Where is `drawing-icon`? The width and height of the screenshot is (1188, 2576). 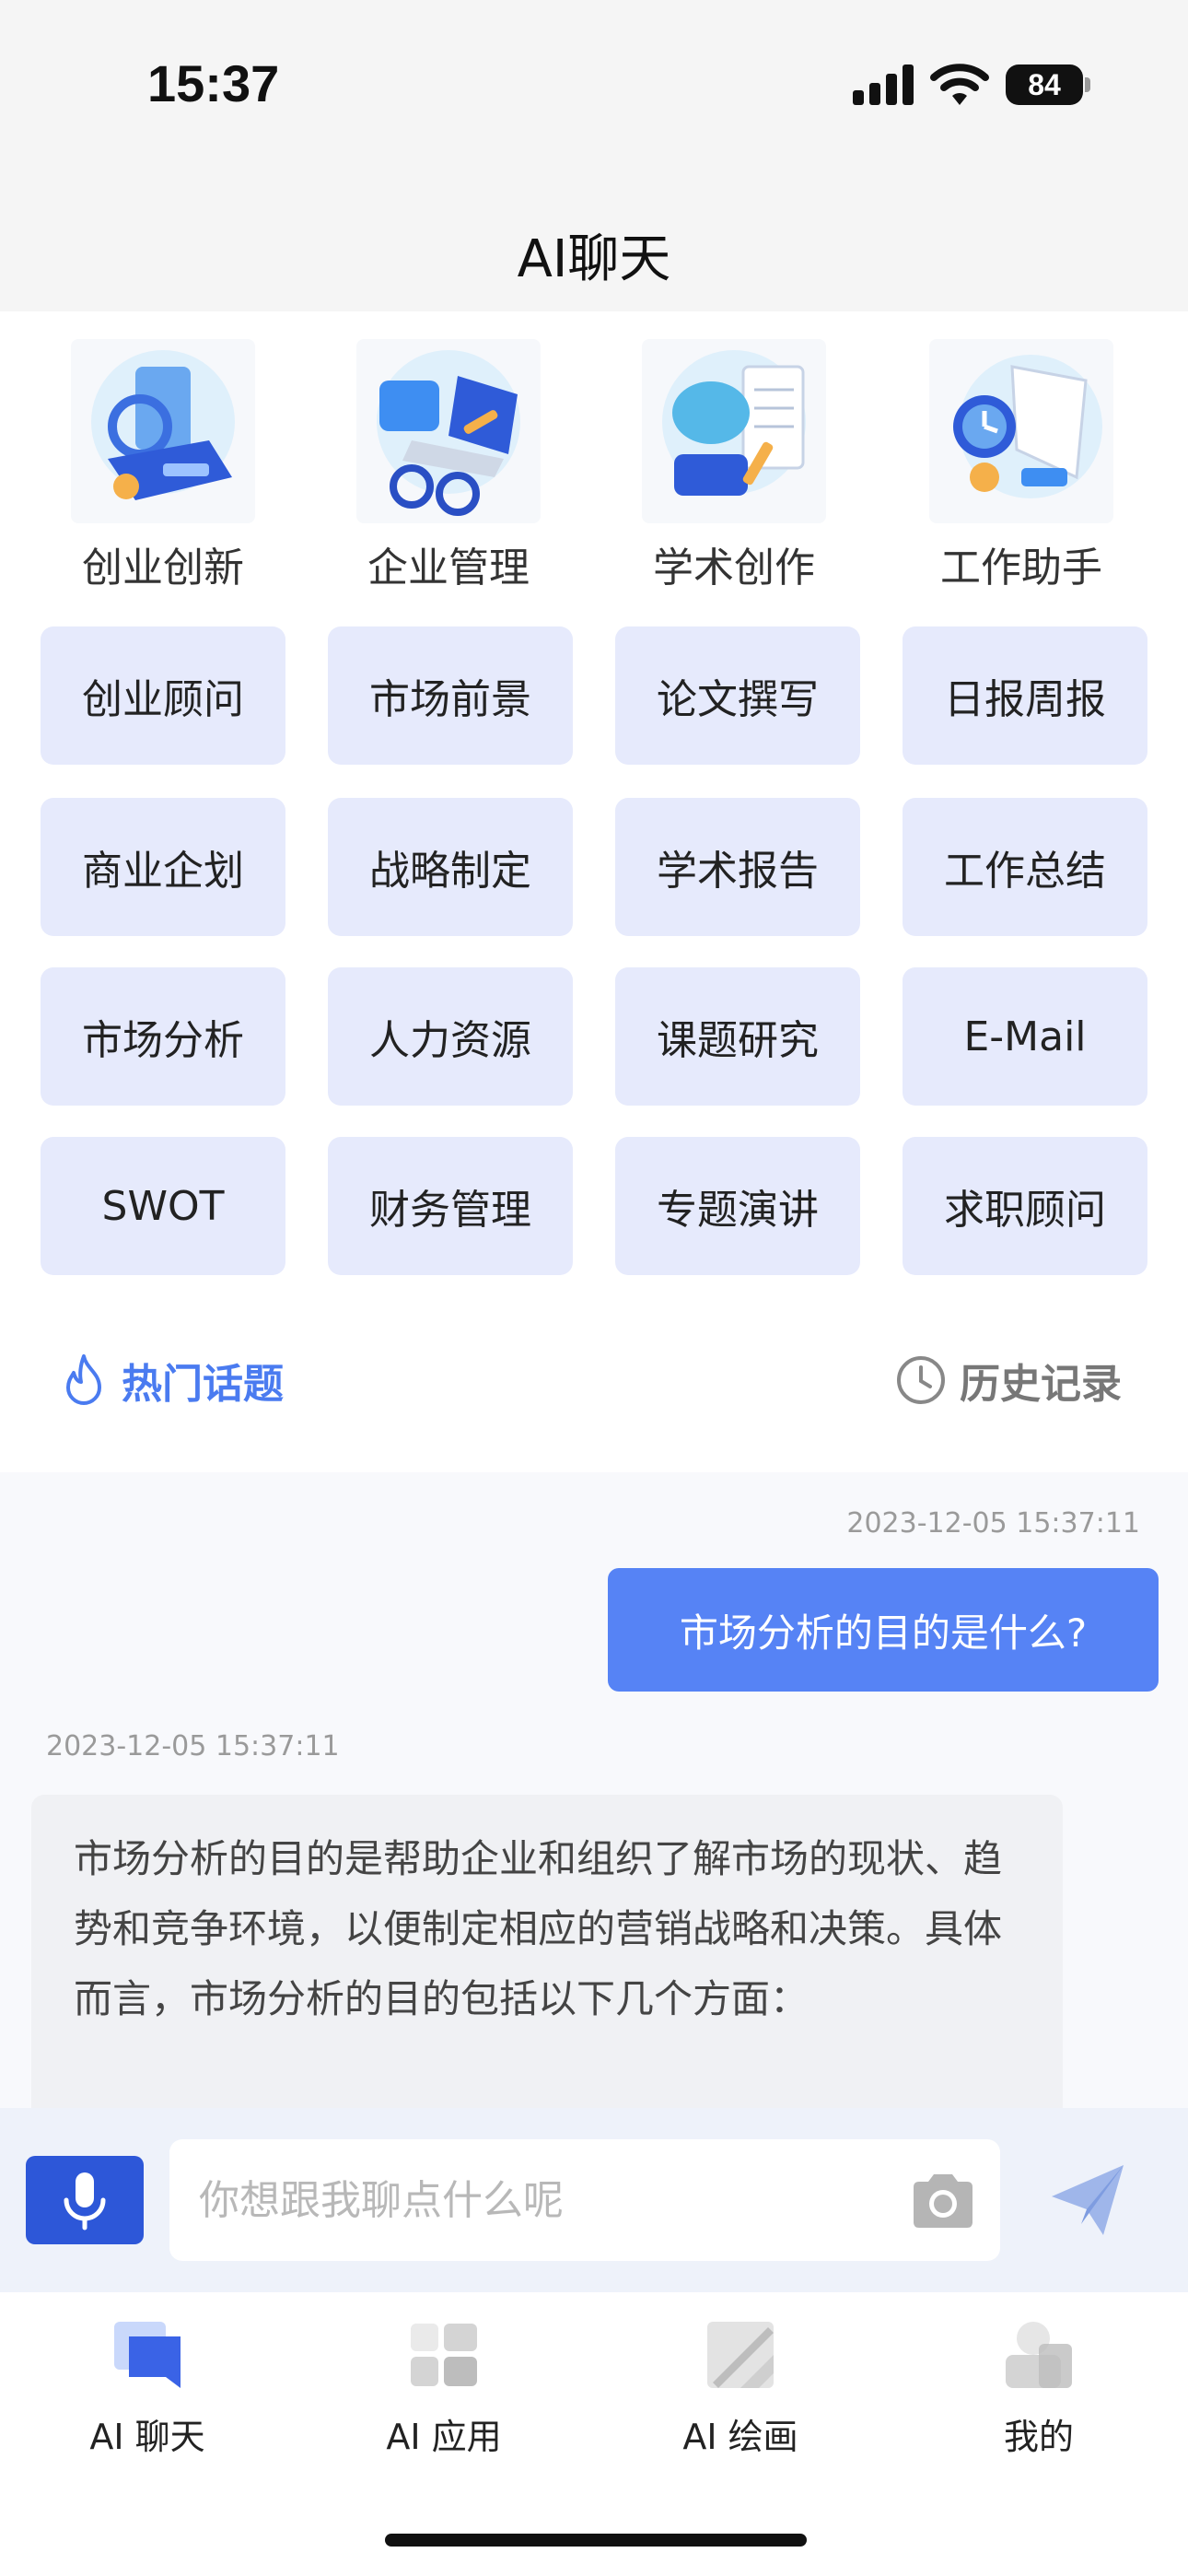
drawing-icon is located at coordinates (740, 2355).